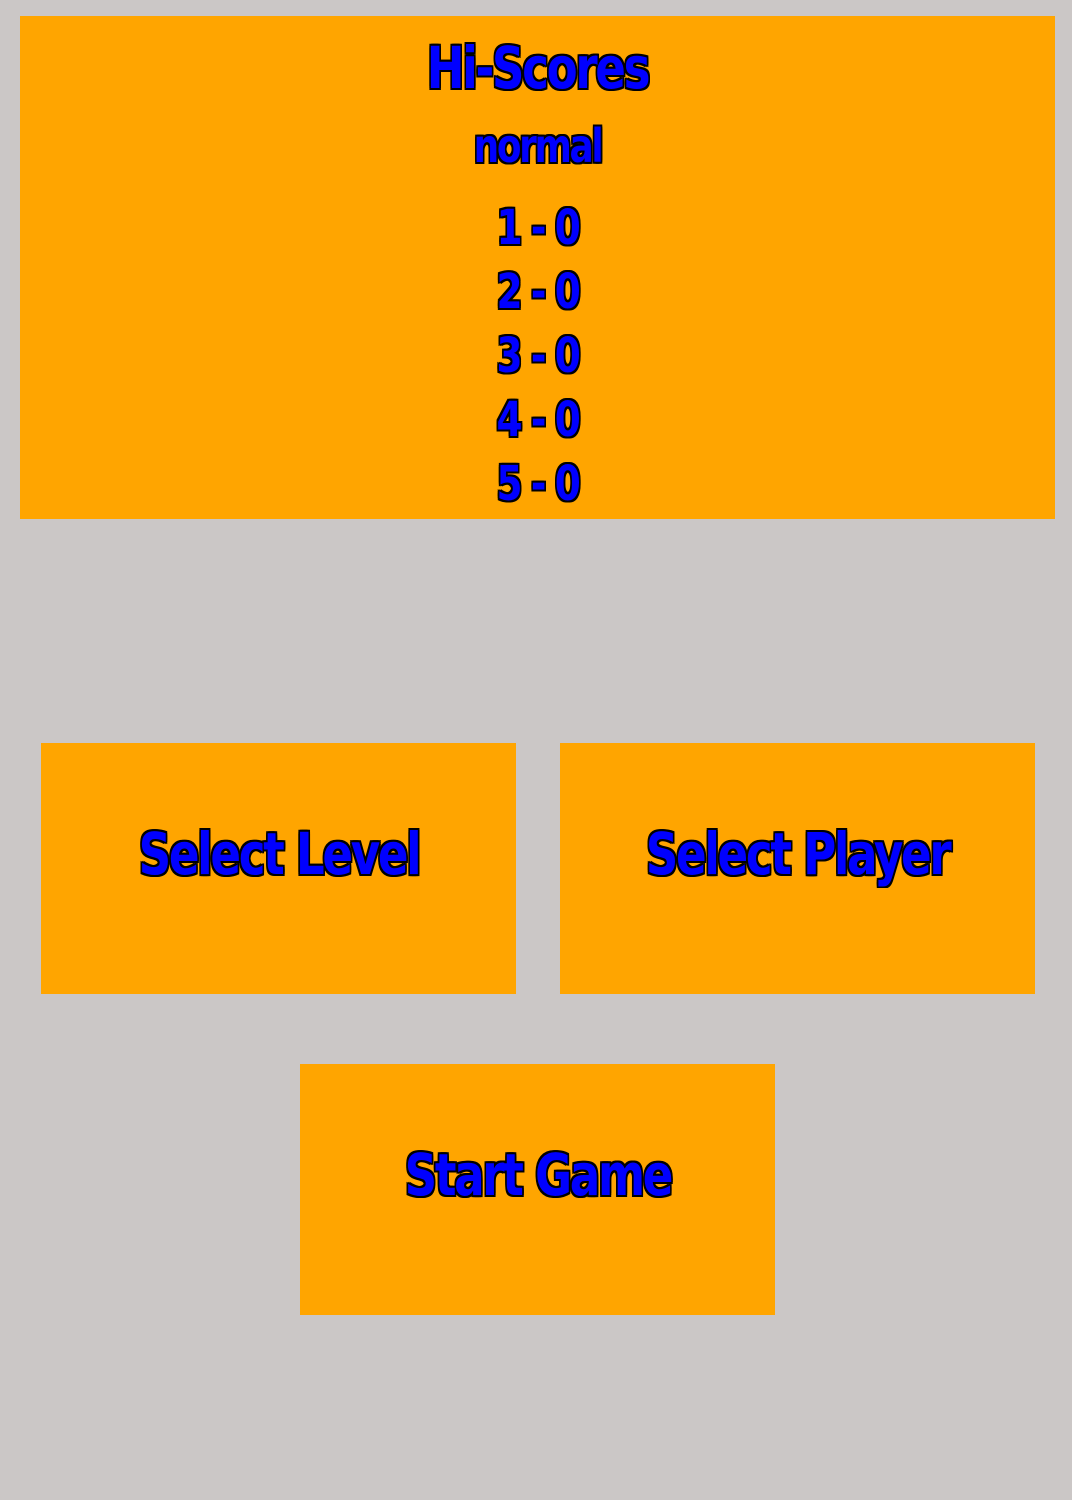  What do you see at coordinates (538, 1174) in the screenshot?
I see `start-game-label: Start Game` at bounding box center [538, 1174].